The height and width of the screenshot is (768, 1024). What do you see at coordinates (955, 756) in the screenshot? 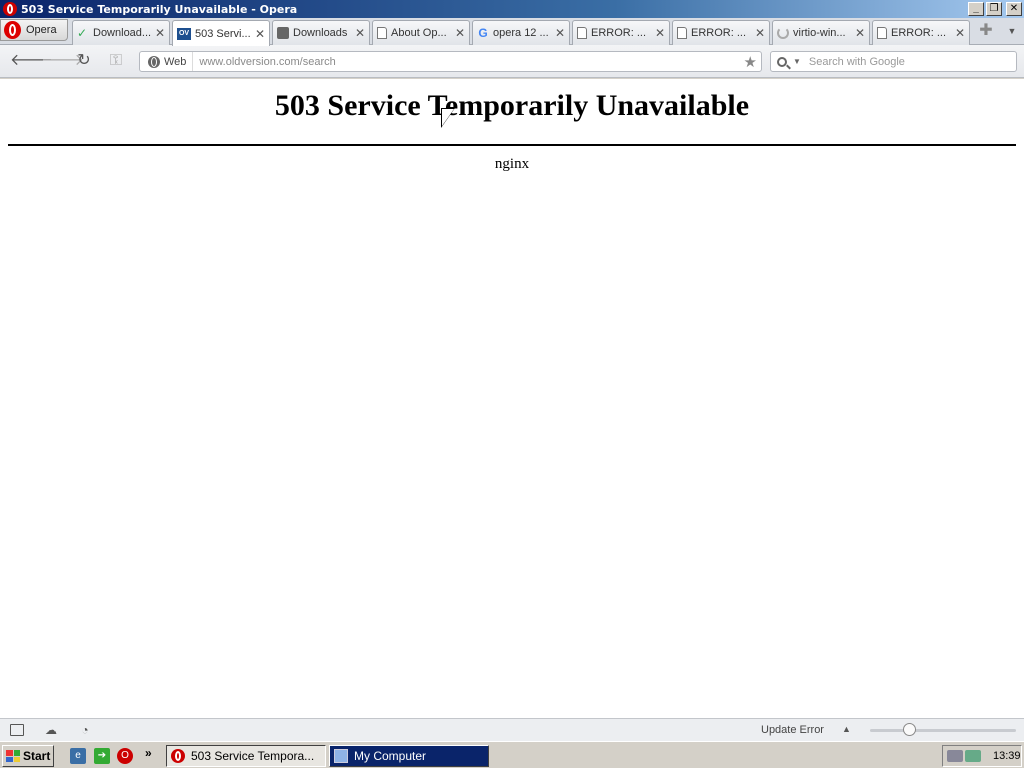
I see `safely-remove-hardware-icon` at bounding box center [955, 756].